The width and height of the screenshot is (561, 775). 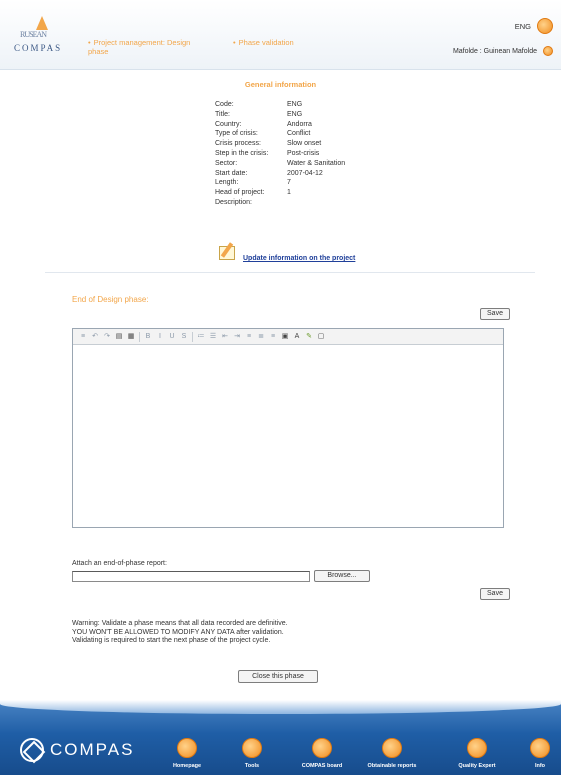 What do you see at coordinates (268, 42) in the screenshot?
I see `breadcrumb-phase-validation: • Phase validation` at bounding box center [268, 42].